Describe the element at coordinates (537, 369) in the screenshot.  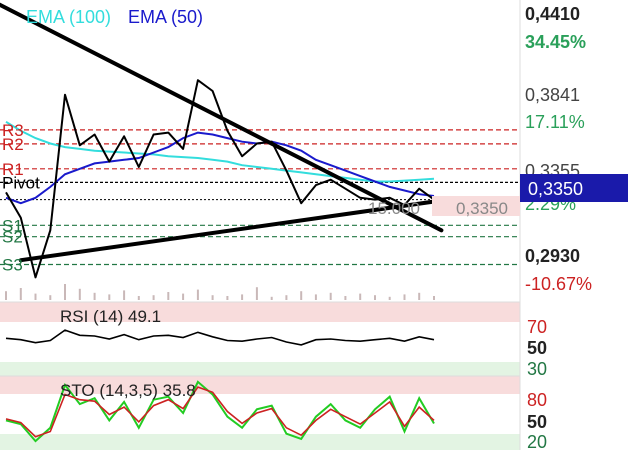
I see `rsi-level-30: 30` at that location.